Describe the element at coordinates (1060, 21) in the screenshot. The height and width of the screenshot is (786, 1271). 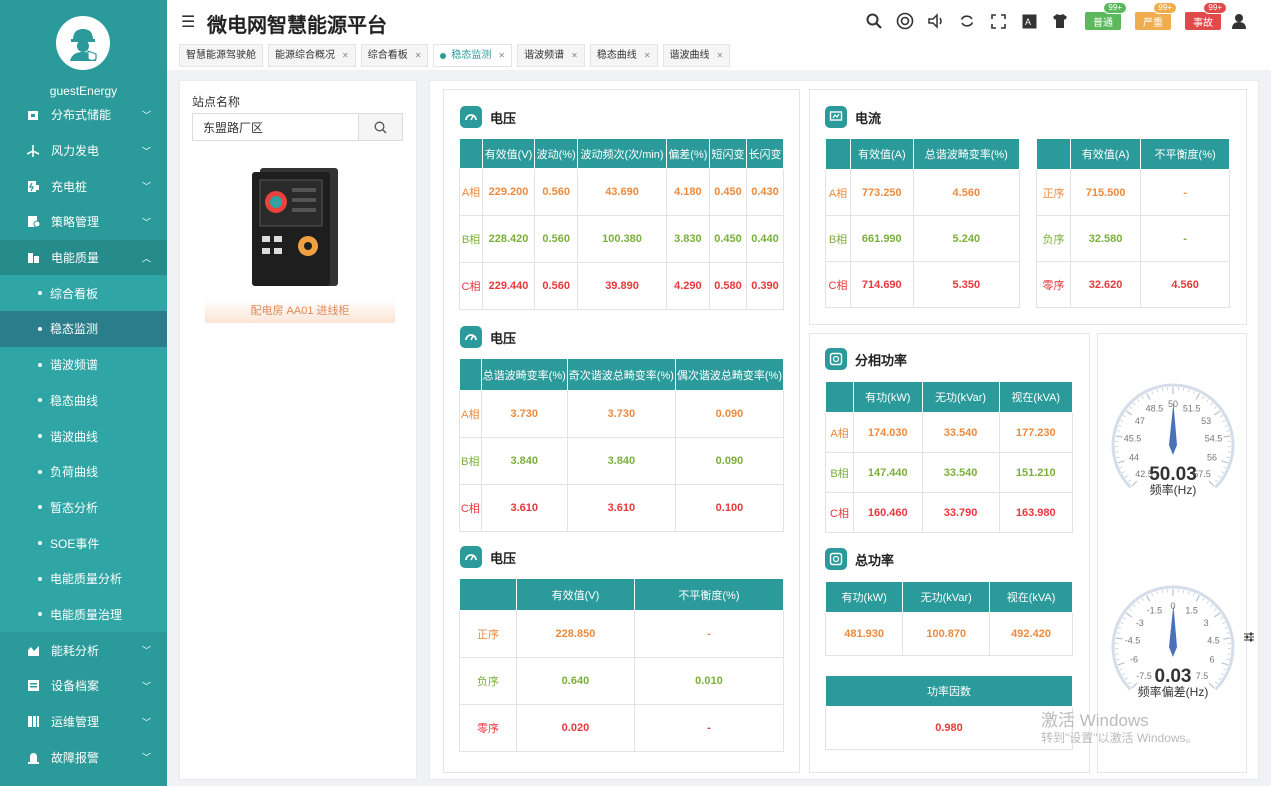
I see `theme-shirt-icon` at that location.